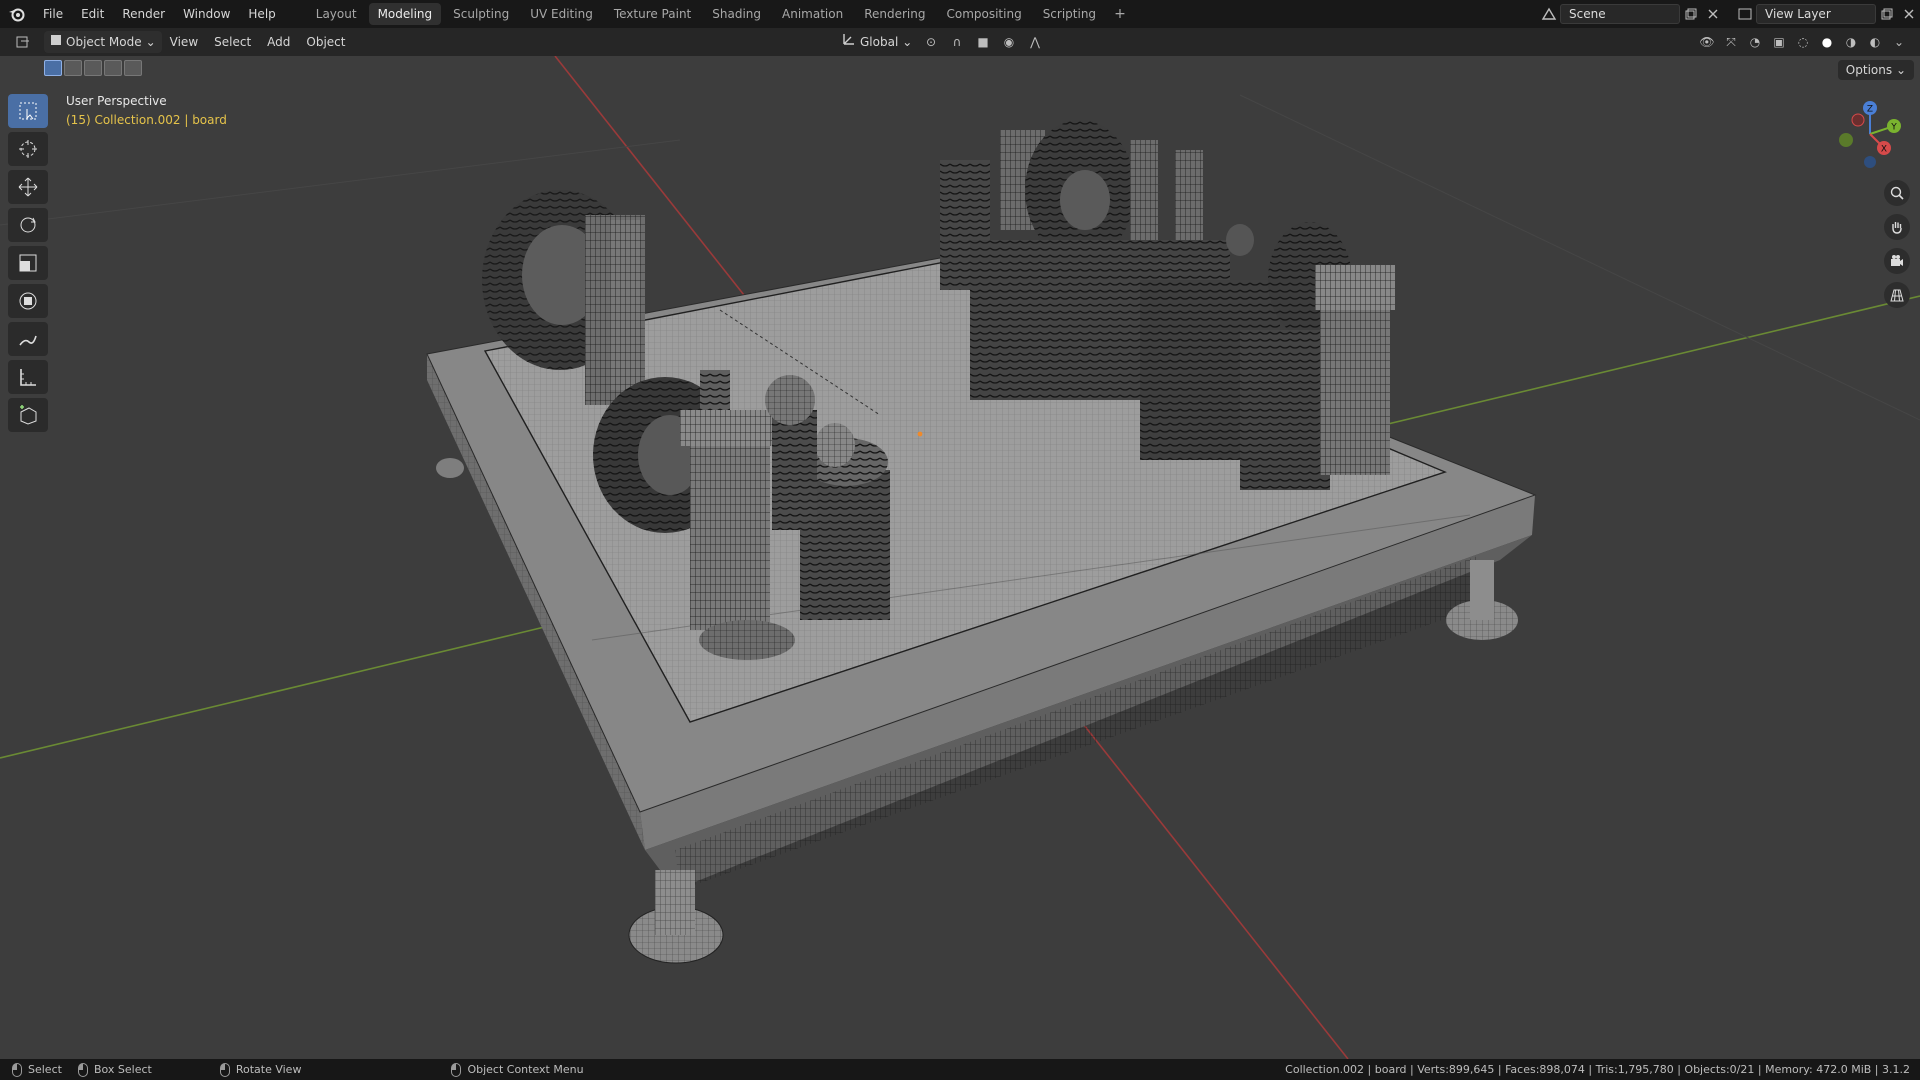 The width and height of the screenshot is (1920, 1080). Describe the element at coordinates (1729, 14) in the screenshot. I see `scene-controls: Scene View Layer` at that location.